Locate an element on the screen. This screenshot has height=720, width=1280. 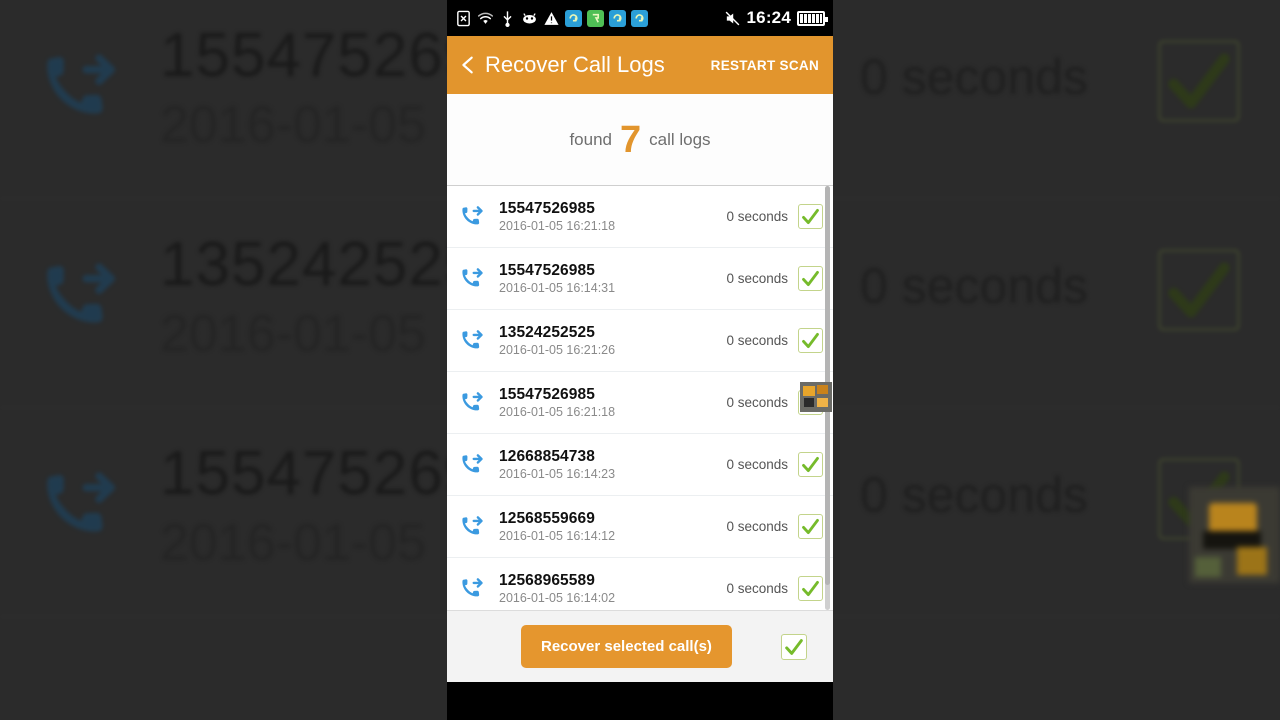
call-number: 12668854738 is located at coordinates (547, 456).